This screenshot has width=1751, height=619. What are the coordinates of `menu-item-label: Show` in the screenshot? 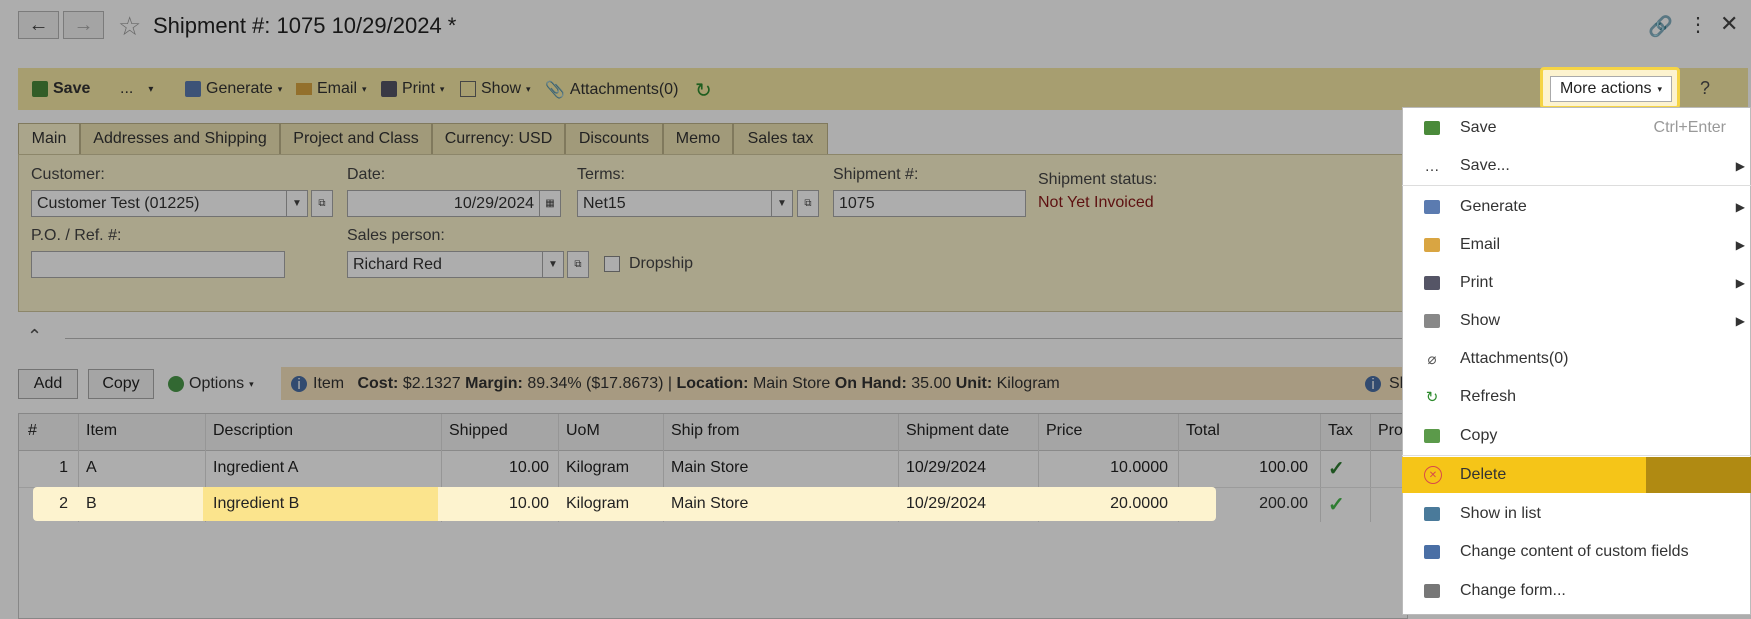 It's located at (1480, 320).